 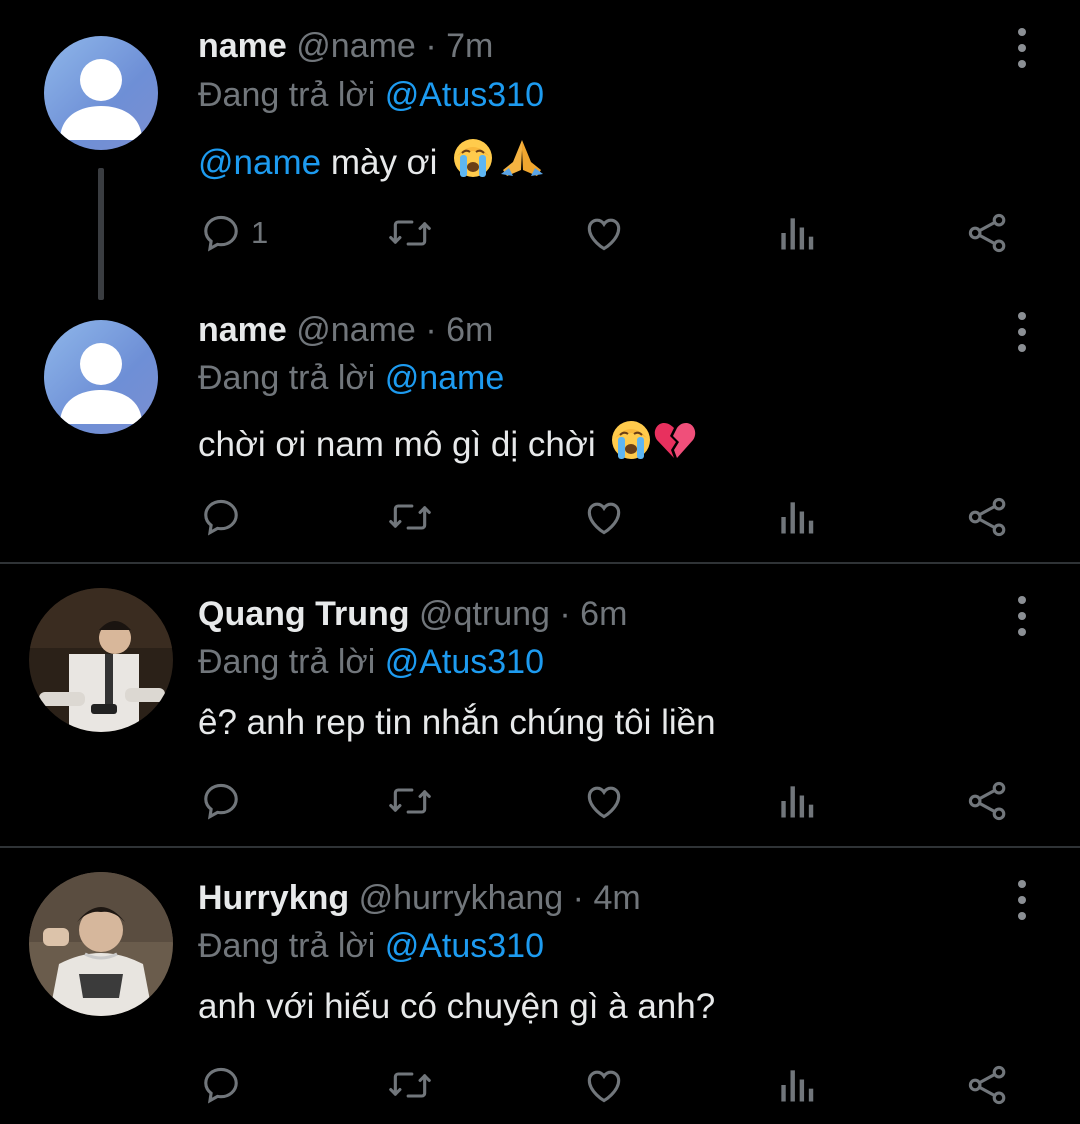 I want to click on tweet-text-content: chời ơi nam mô gì dị chời, so click(x=397, y=444).